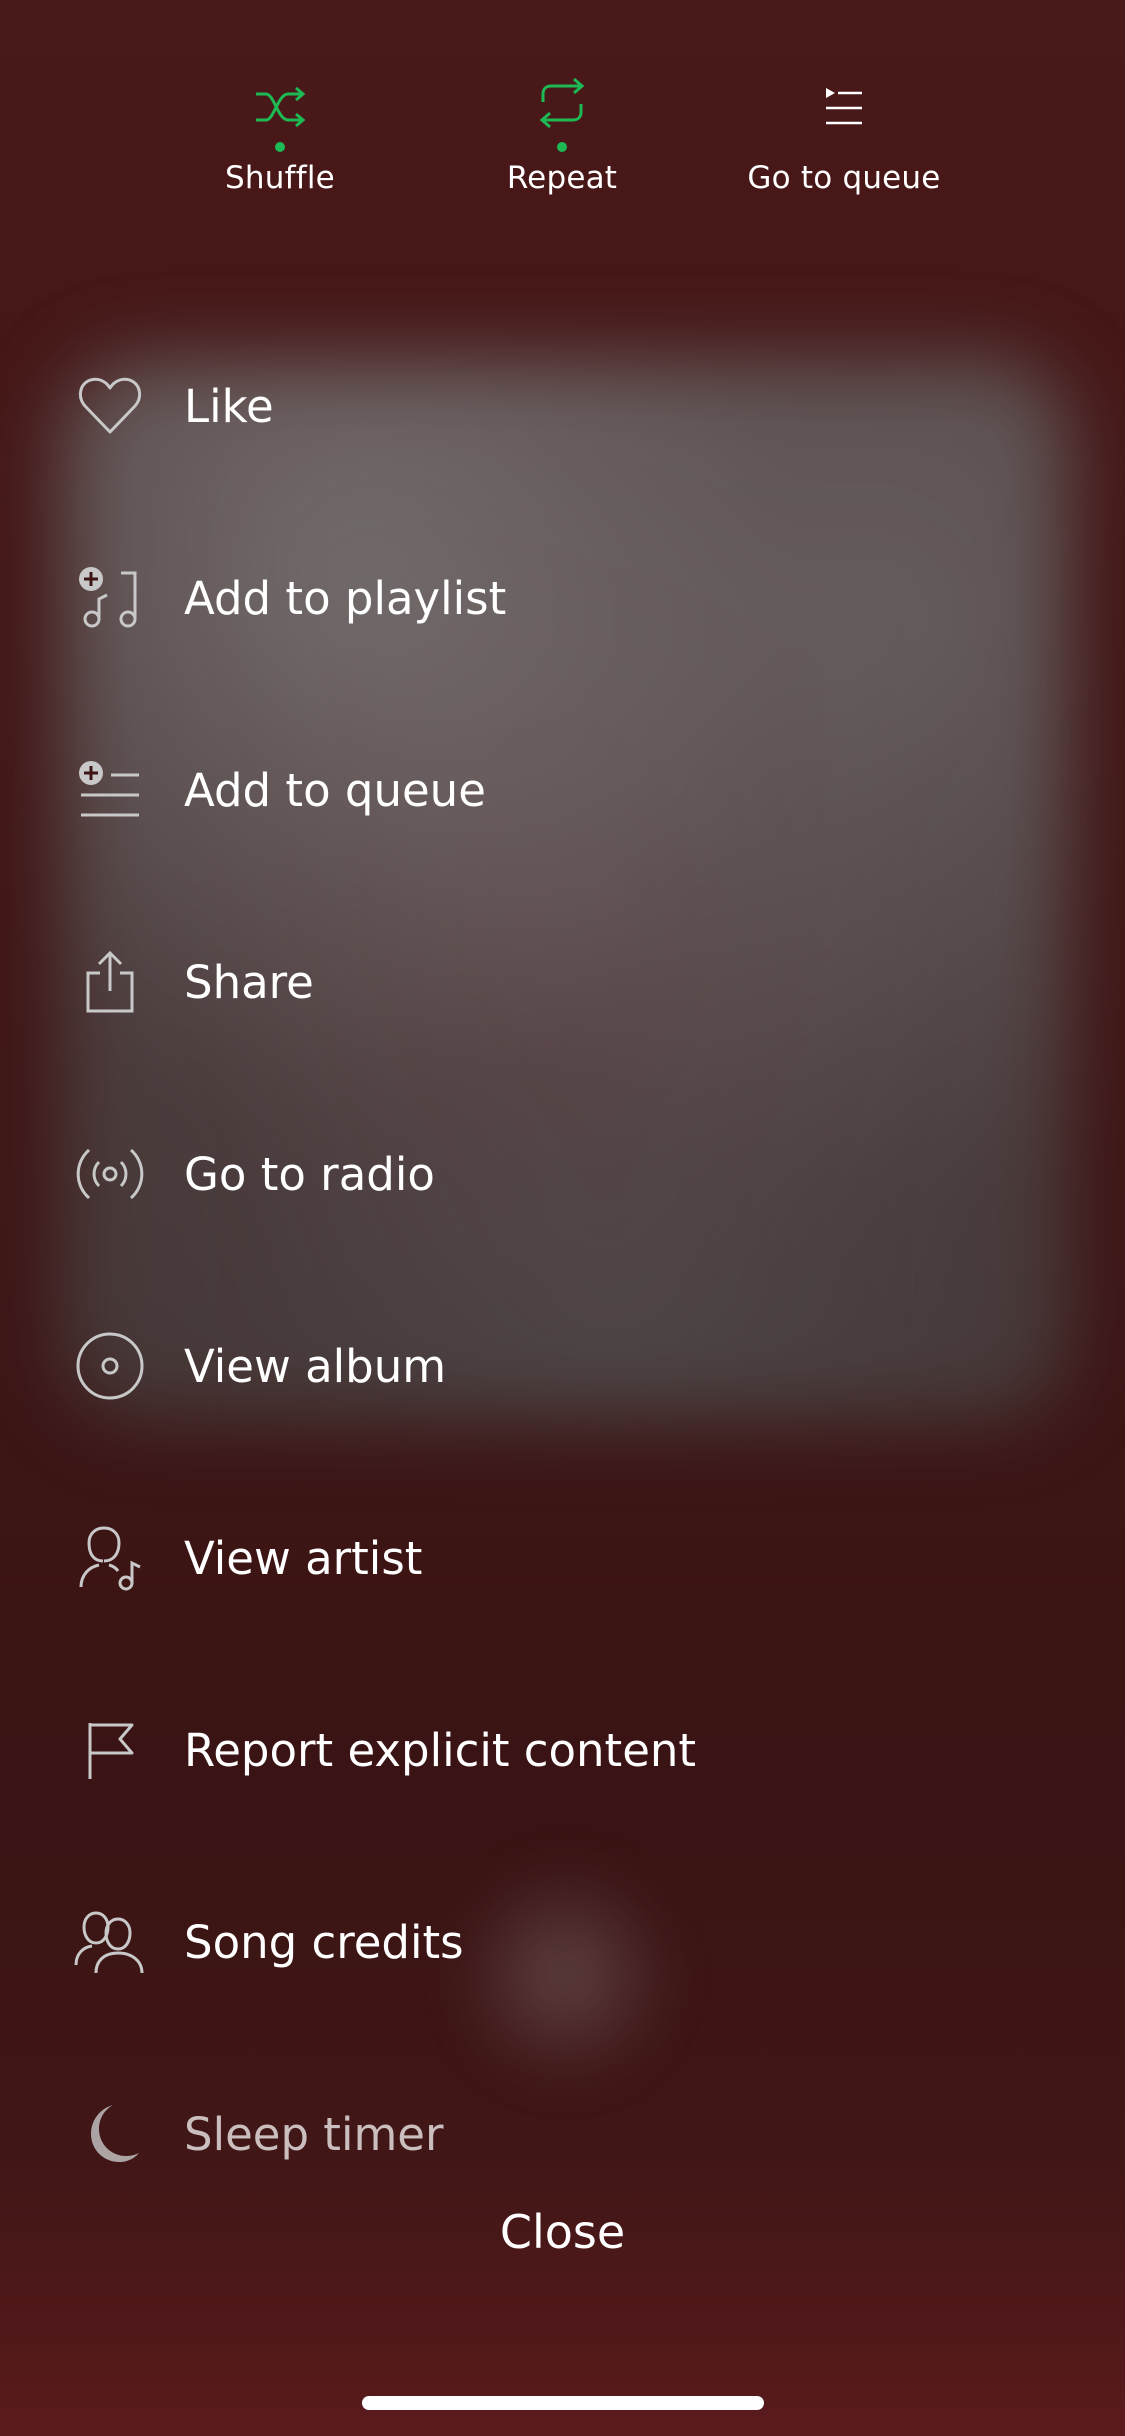  Describe the element at coordinates (110, 982) in the screenshot. I see `share-icon` at that location.